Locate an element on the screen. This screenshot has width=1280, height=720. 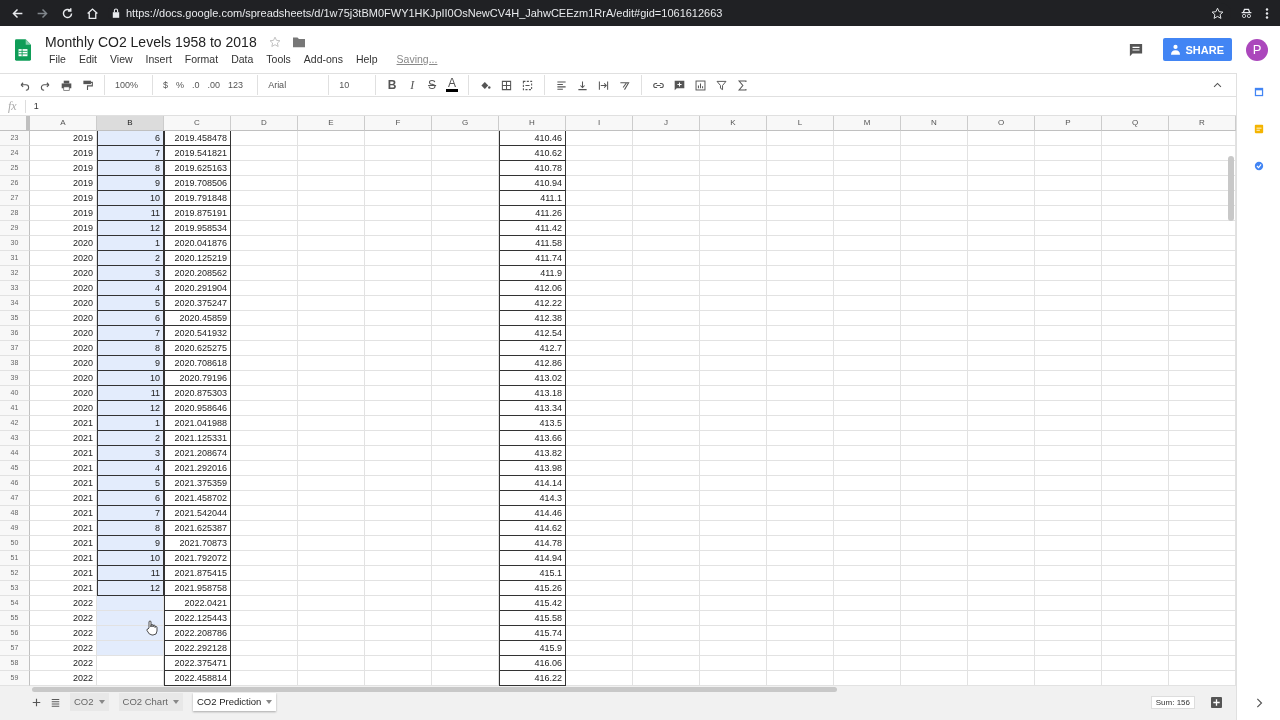
menu-item: Tools is located at coordinates (278, 59).